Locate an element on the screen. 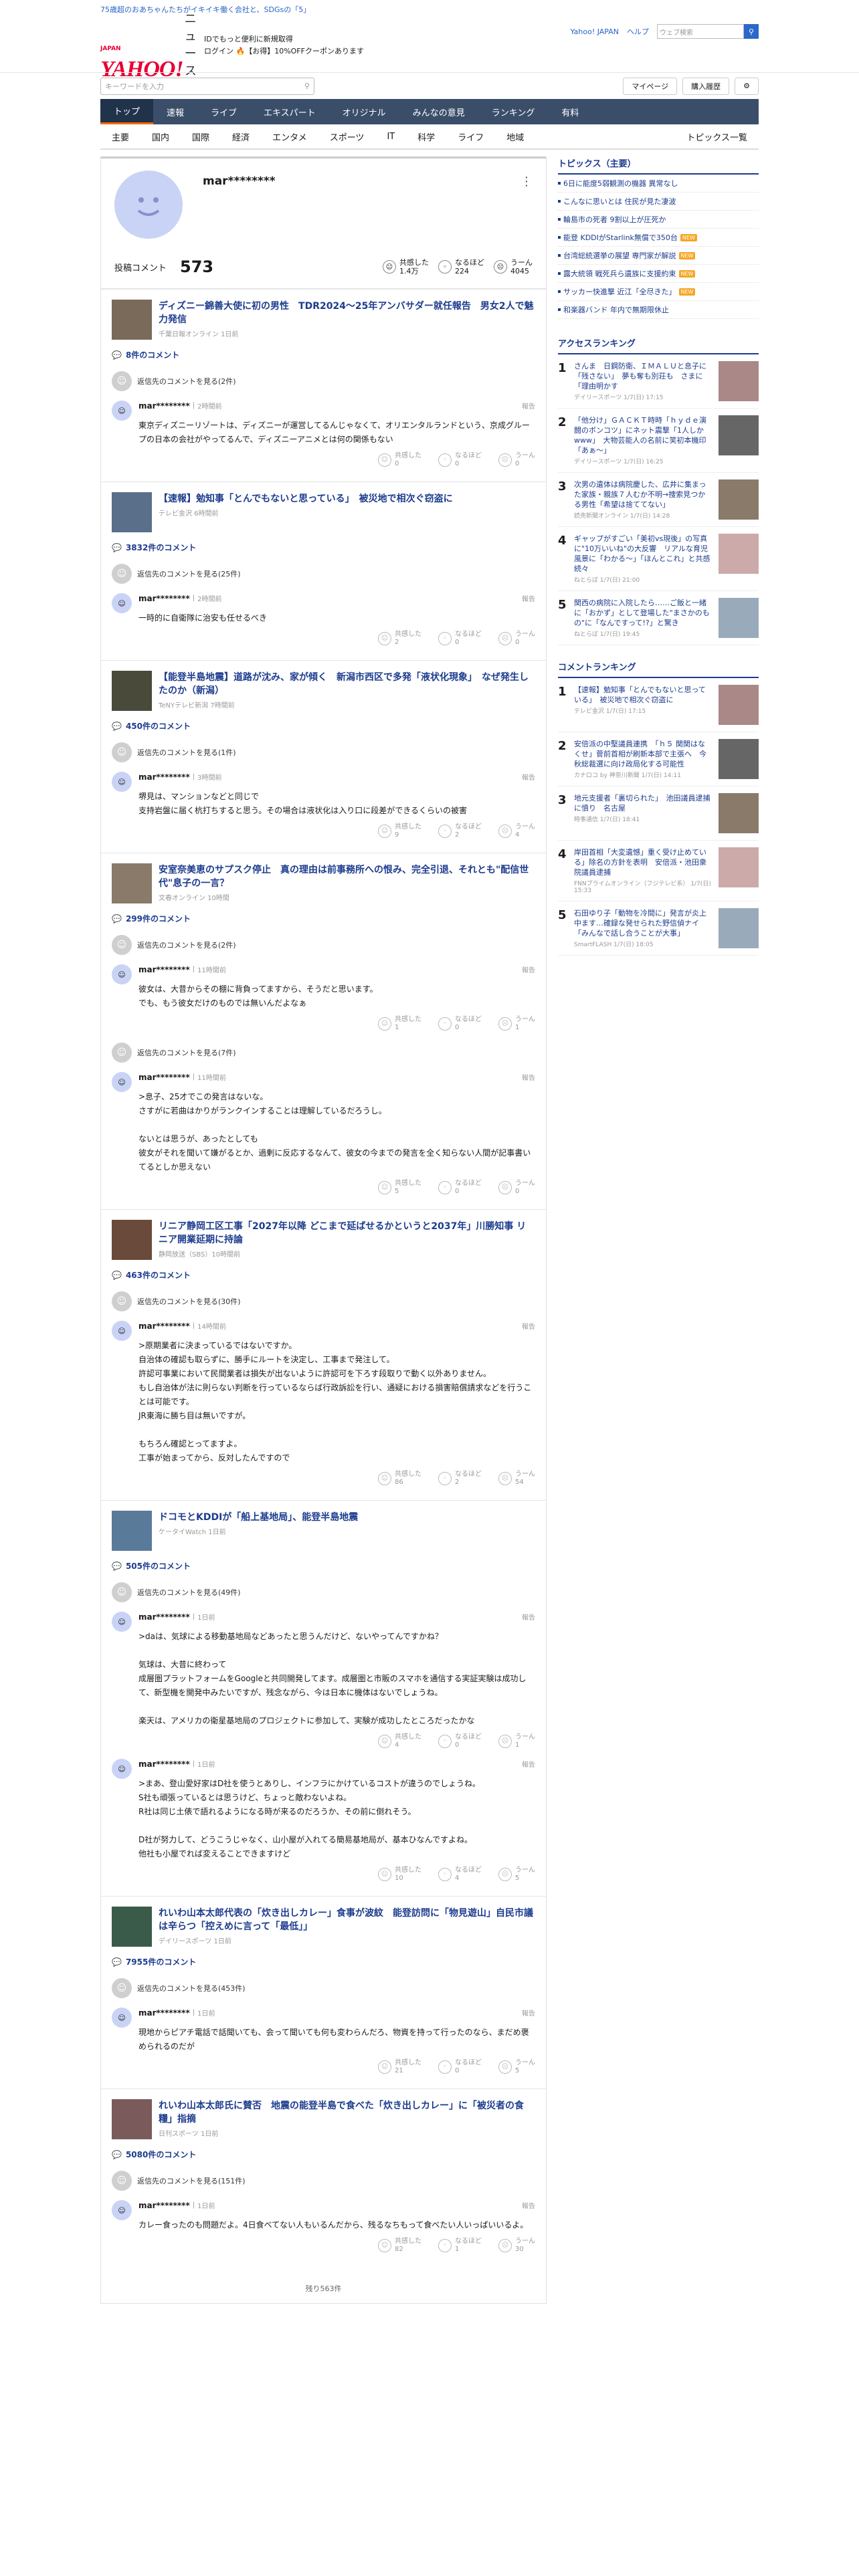 The width and height of the screenshot is (859, 2576). topic-text: 和楽器バンド 年内で無期限休止 is located at coordinates (616, 310).